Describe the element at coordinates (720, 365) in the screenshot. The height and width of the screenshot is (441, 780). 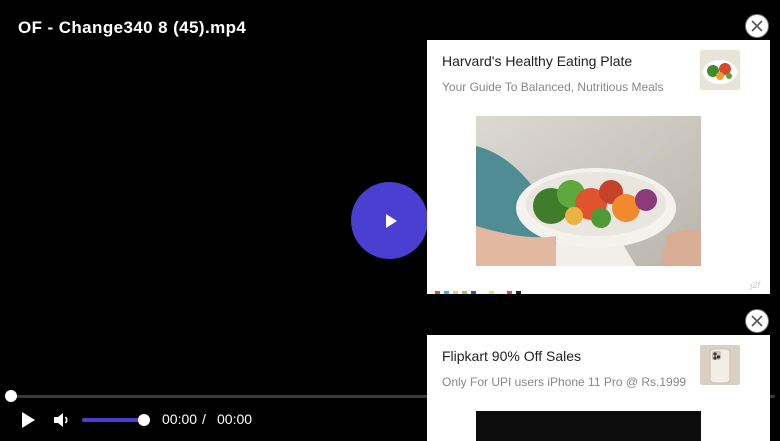
I see `iphone-image` at that location.